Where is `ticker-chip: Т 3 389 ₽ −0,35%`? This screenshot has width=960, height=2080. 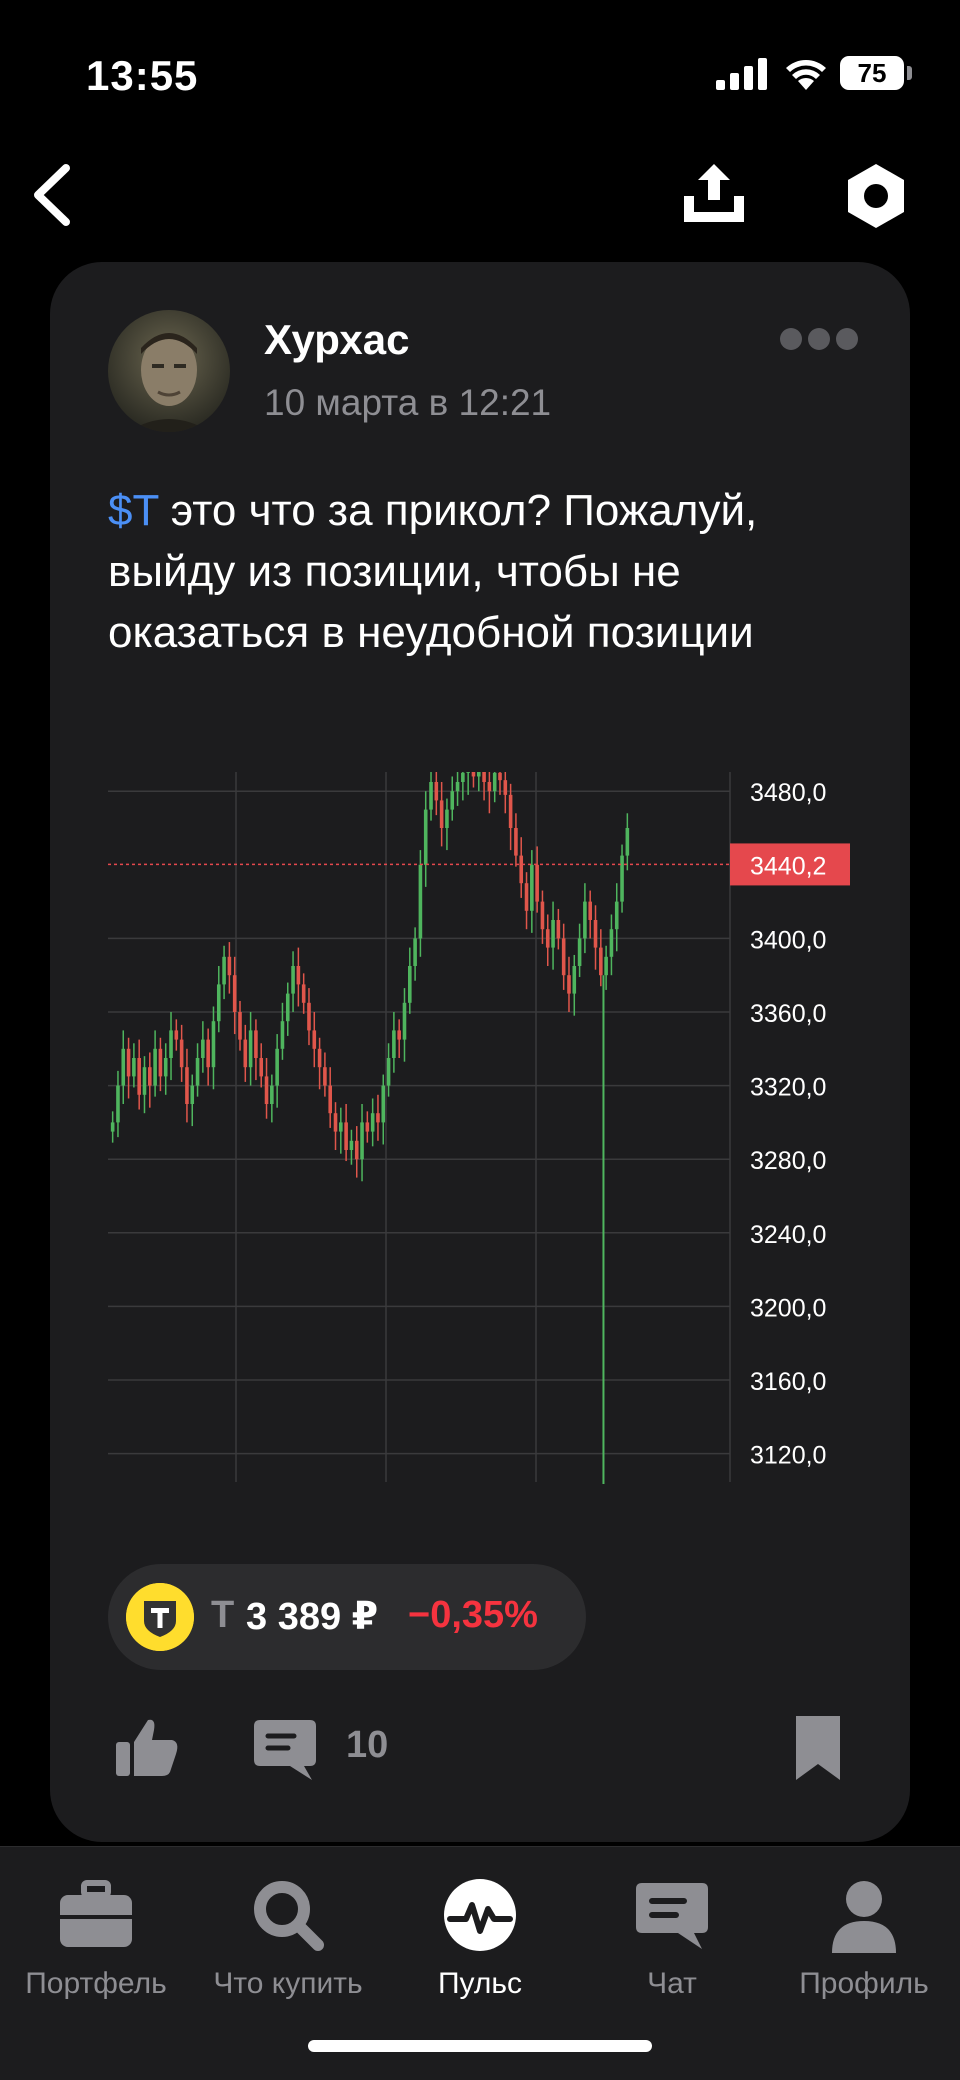 ticker-chip: Т 3 389 ₽ −0,35% is located at coordinates (347, 1617).